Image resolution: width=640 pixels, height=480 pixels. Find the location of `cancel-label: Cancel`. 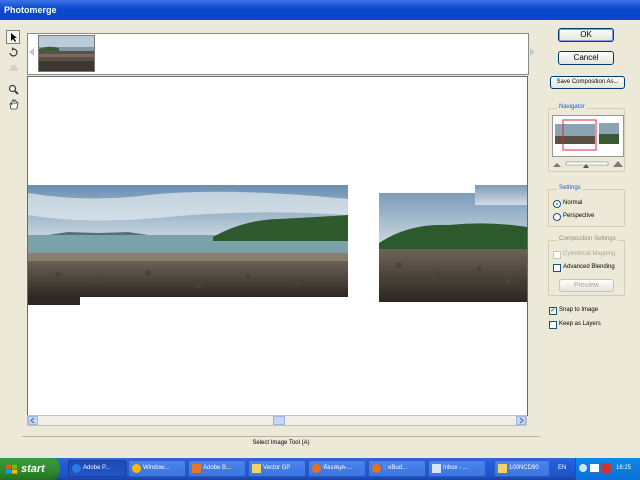

cancel-label: Cancel is located at coordinates (586, 57).